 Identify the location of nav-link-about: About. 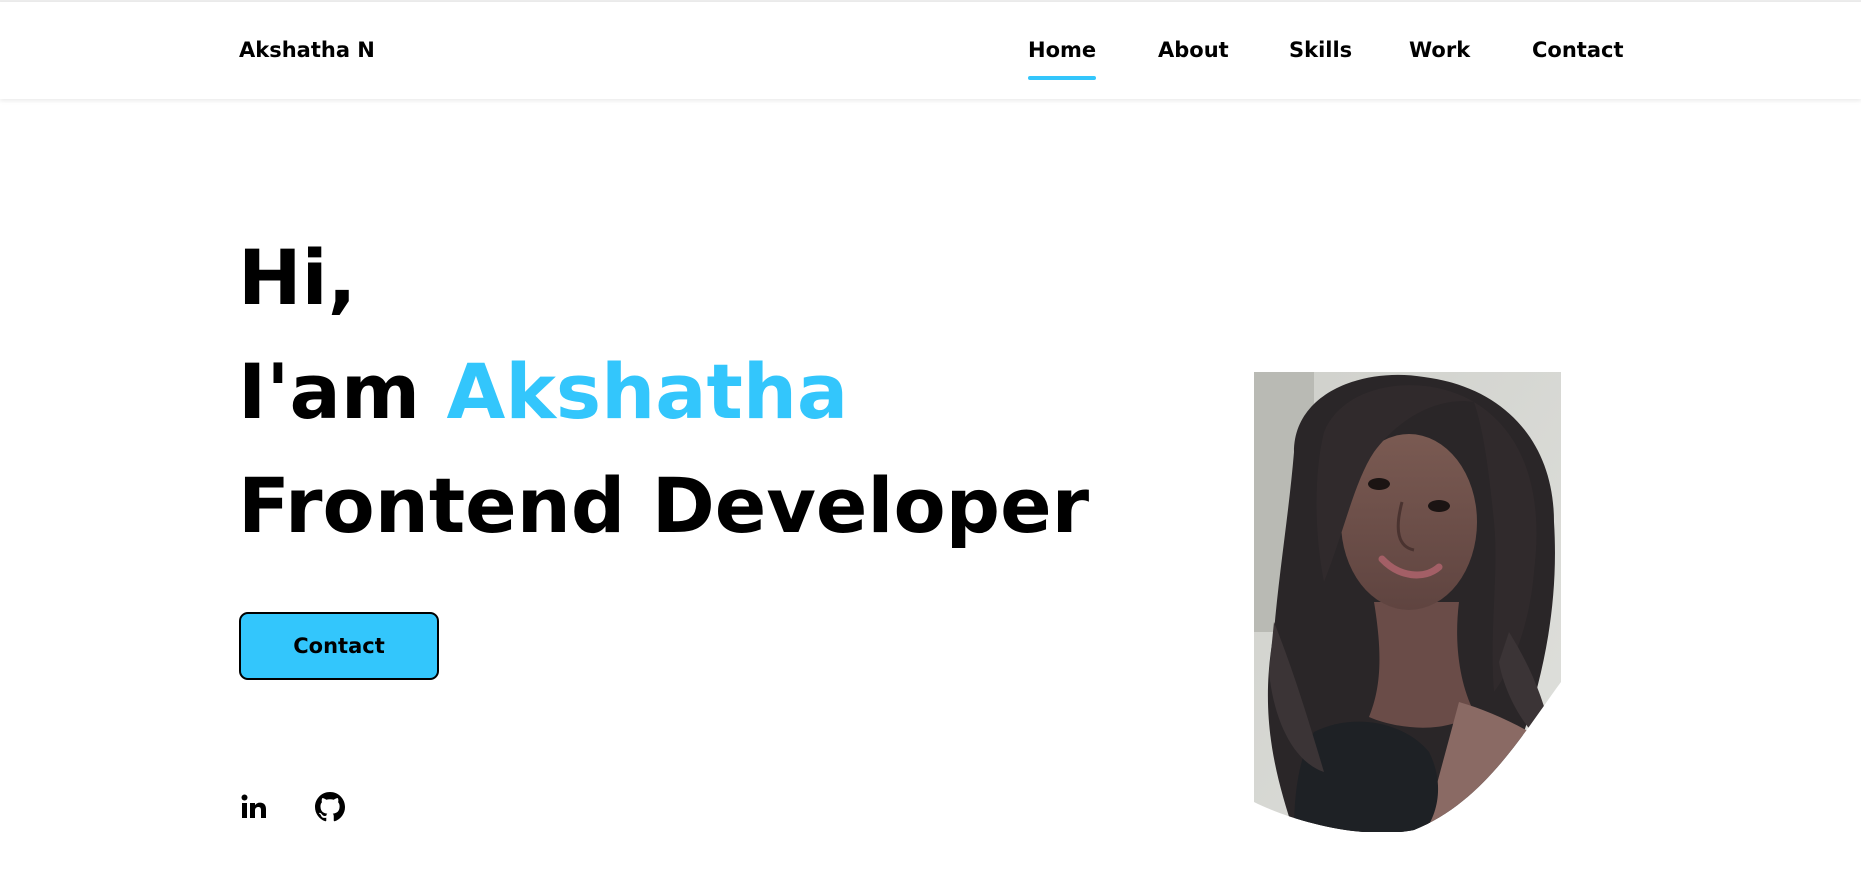
(1193, 50).